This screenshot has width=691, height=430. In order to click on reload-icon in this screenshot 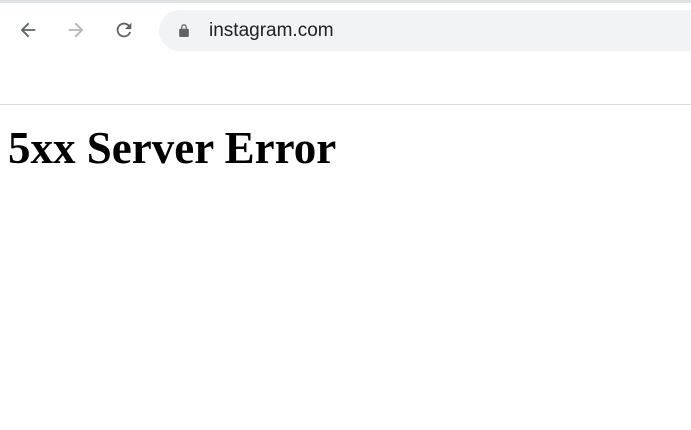, I will do `click(124, 30)`.